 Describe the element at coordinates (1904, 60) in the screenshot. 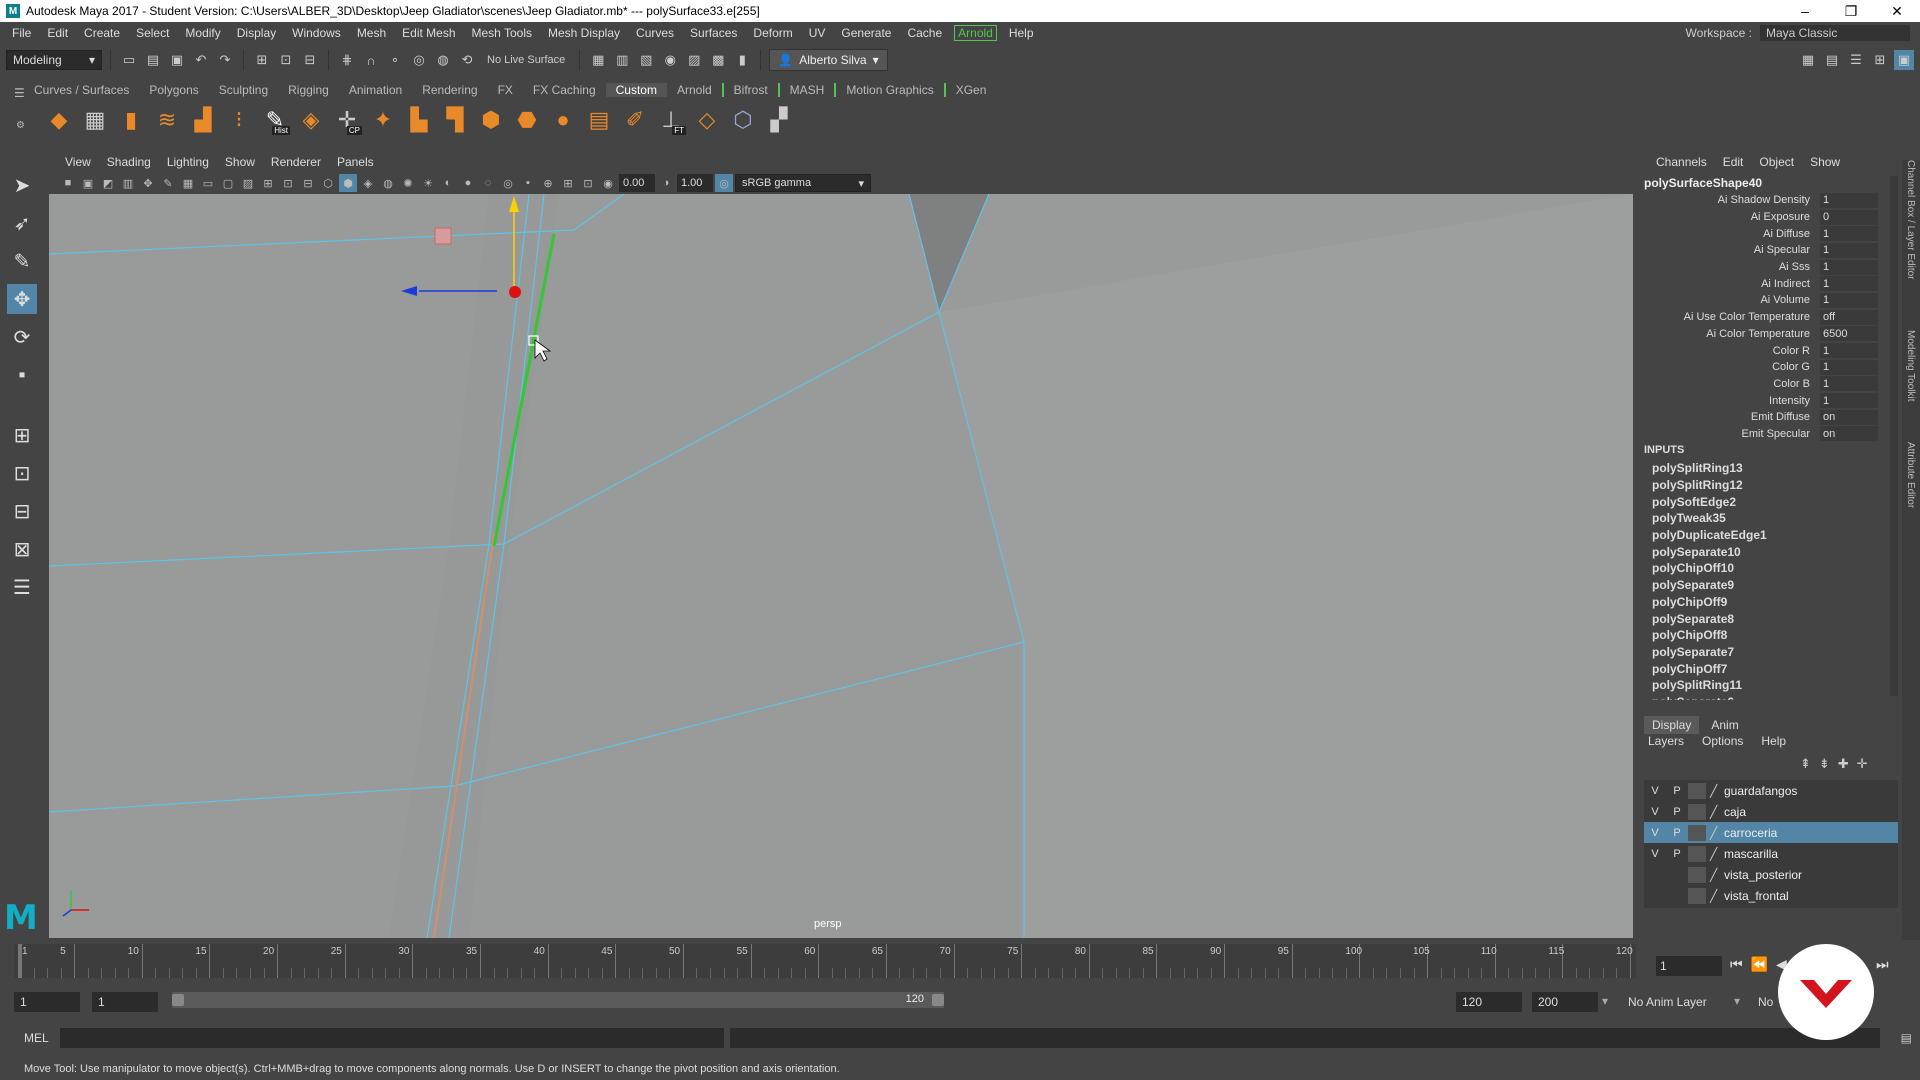

I see `channel-box-icon: ▣` at that location.